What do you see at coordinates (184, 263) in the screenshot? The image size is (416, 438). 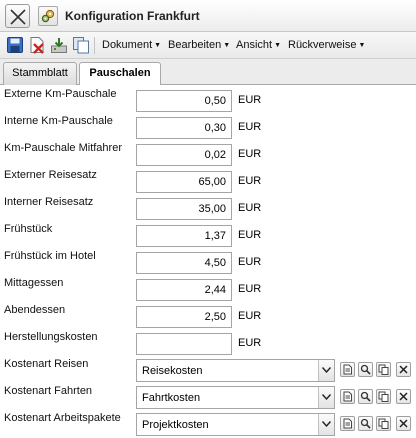 I see `fruehstueck-im-hotel-input: 4,50` at bounding box center [184, 263].